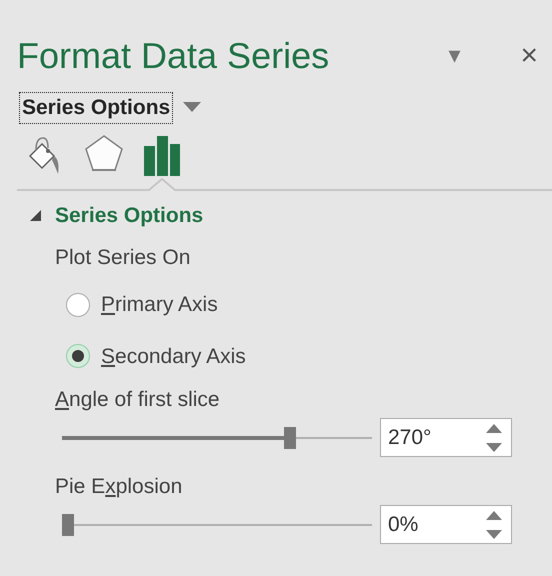 This screenshot has height=576, width=552. I want to click on radio-label: Primary Axis, so click(159, 304).